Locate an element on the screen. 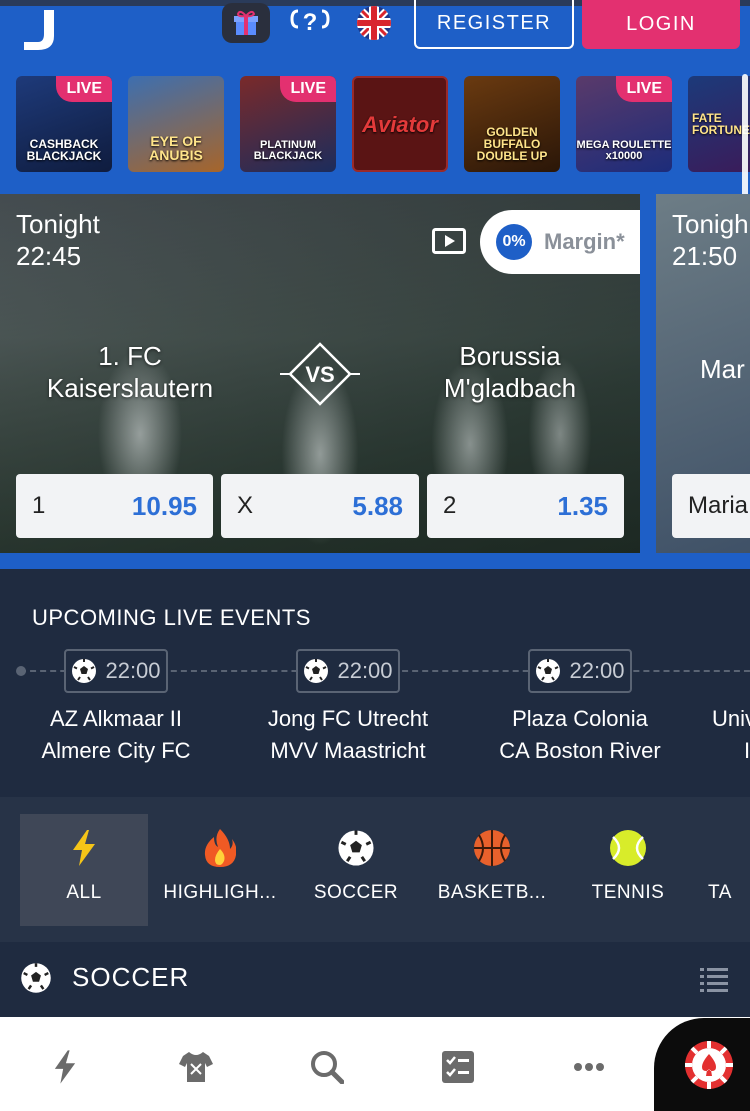 The height and width of the screenshot is (1111, 750). tab-more-sports: TA is located at coordinates (725, 870).